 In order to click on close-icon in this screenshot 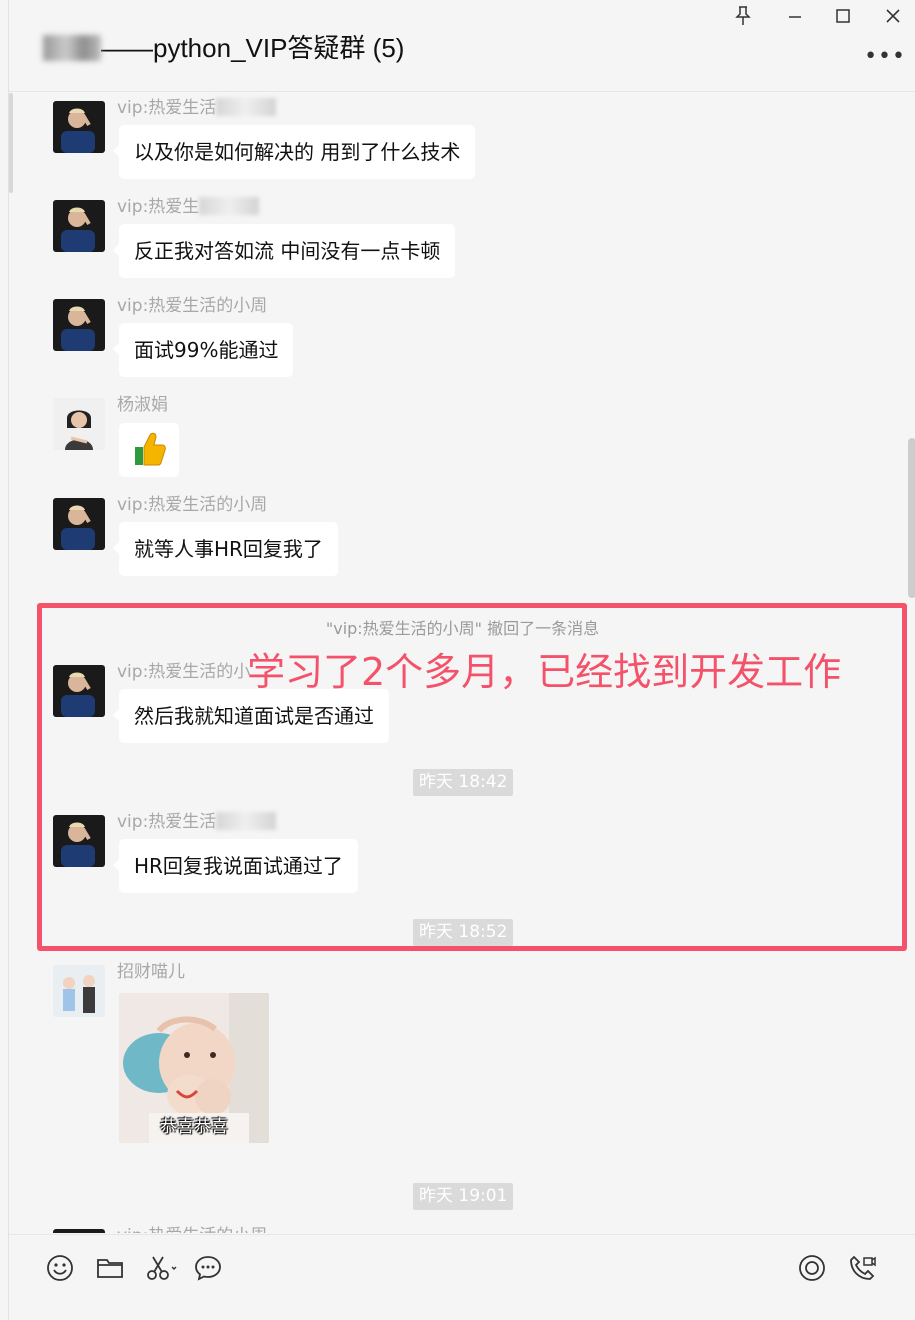, I will do `click(893, 19)`.